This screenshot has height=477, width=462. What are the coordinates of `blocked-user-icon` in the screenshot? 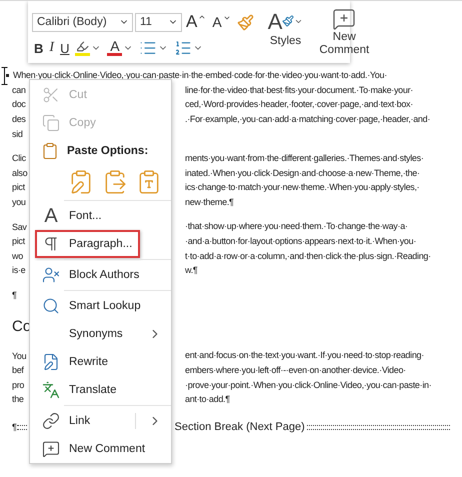 It's located at (51, 275).